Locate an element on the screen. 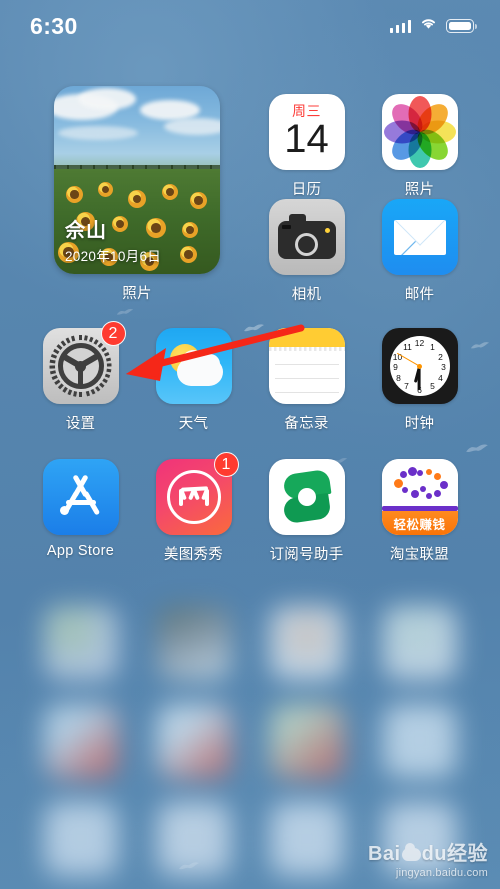  app-store-label: App Store is located at coordinates (80, 551).